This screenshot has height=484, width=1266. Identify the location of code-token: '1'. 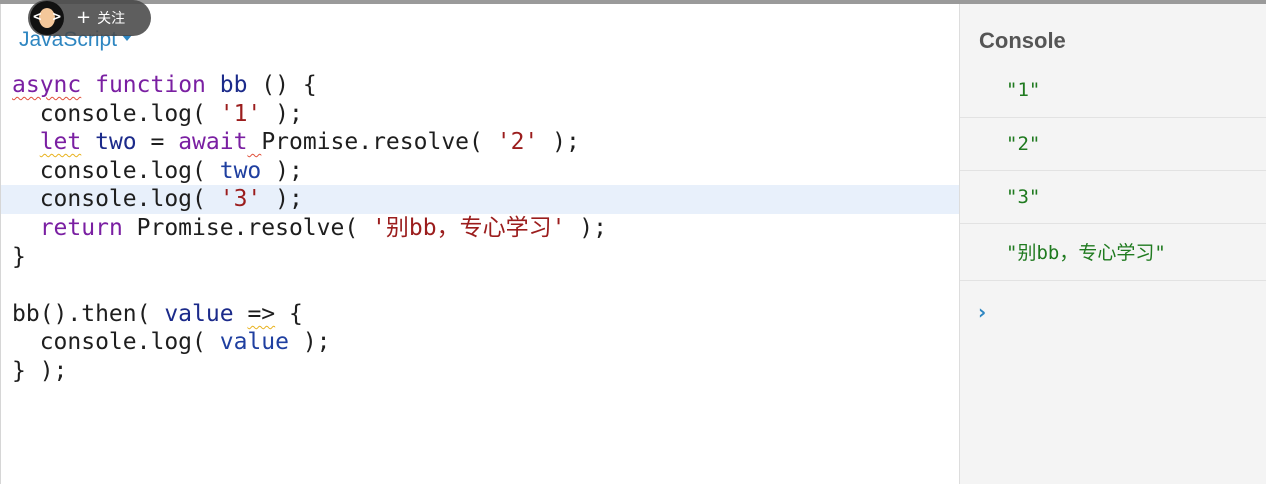
(240, 113).